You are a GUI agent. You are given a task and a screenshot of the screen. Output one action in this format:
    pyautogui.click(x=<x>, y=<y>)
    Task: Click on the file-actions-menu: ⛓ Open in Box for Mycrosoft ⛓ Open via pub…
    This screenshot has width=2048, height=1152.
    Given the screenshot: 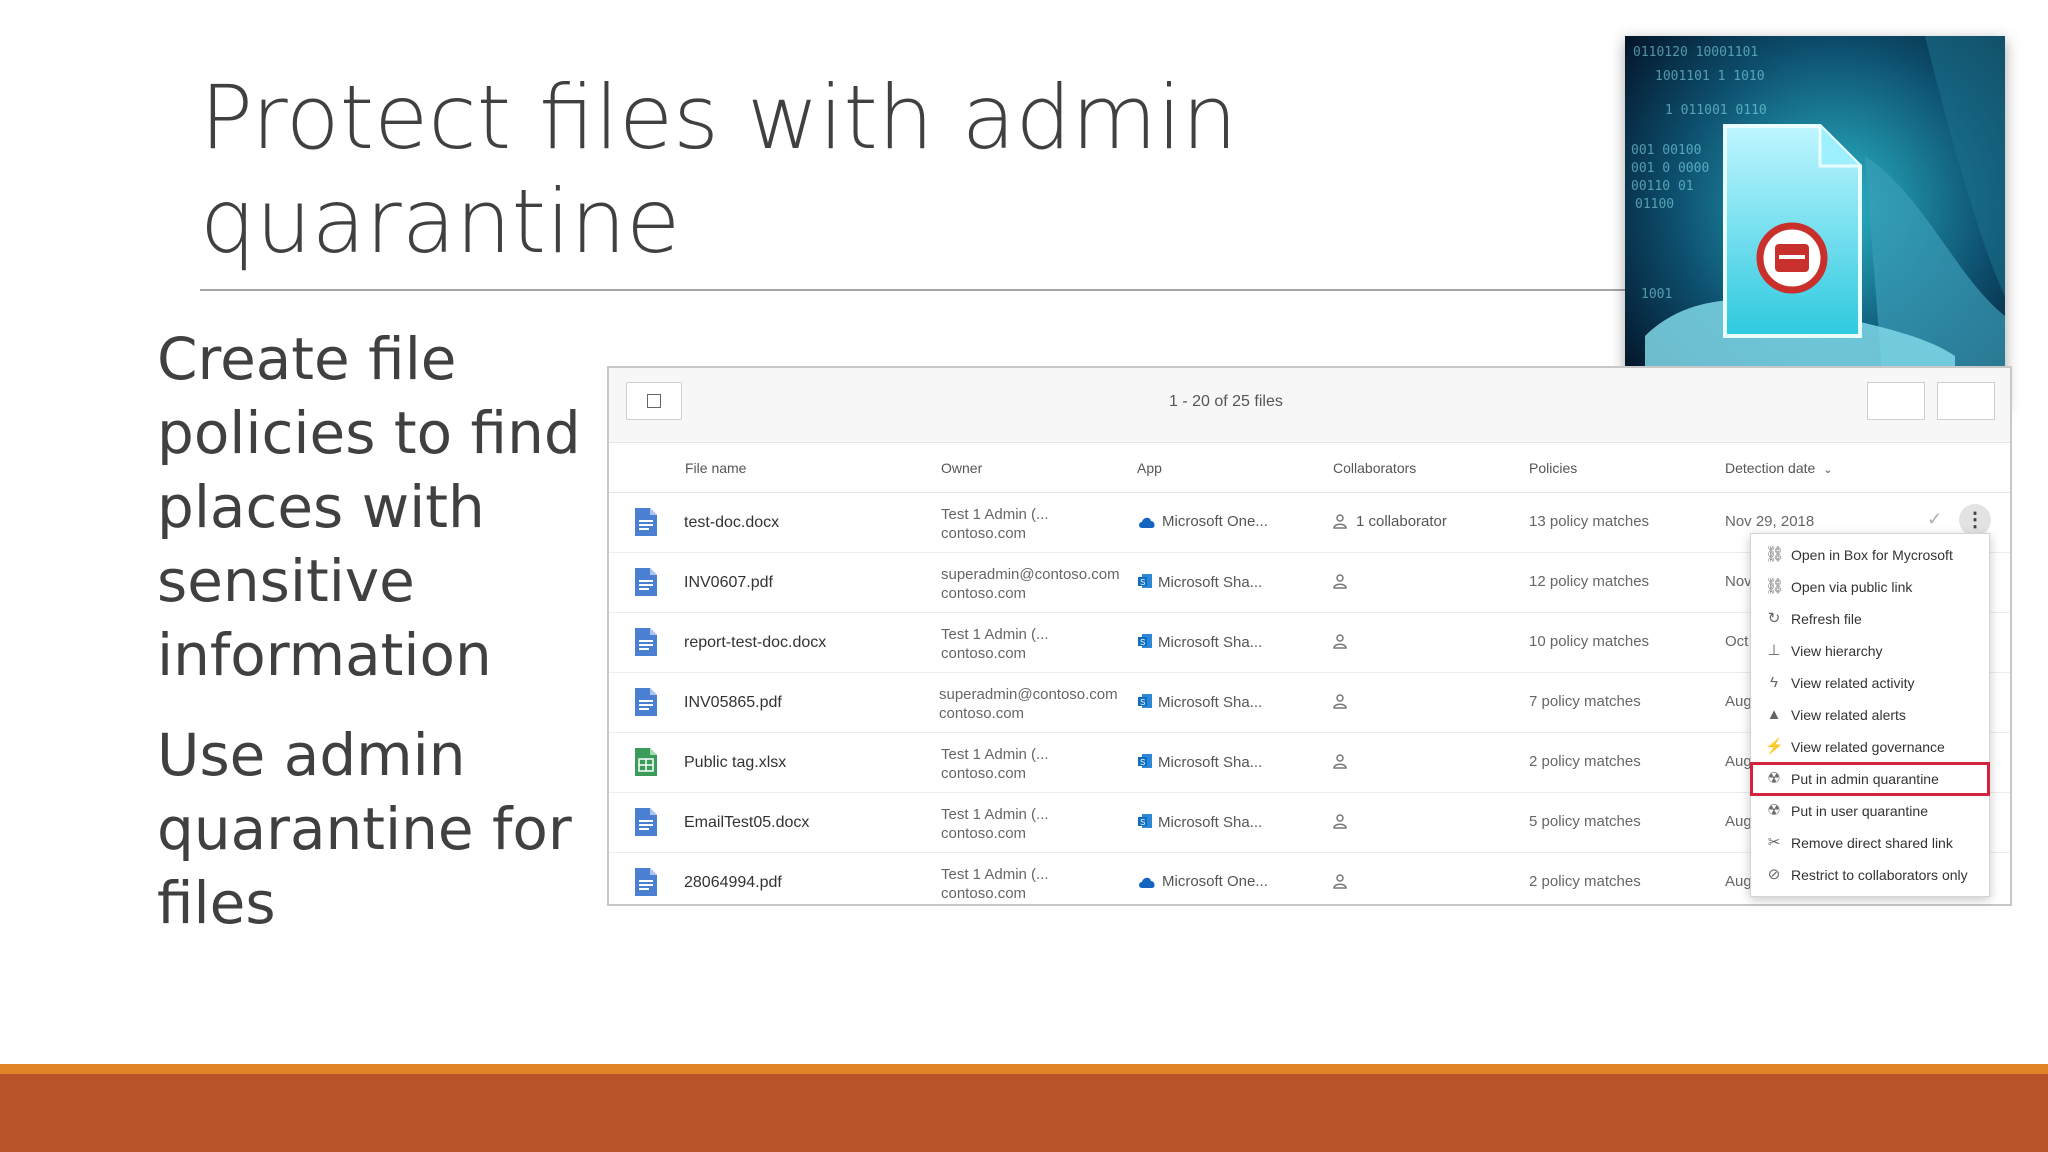 What is the action you would take?
    pyautogui.click(x=1870, y=715)
    